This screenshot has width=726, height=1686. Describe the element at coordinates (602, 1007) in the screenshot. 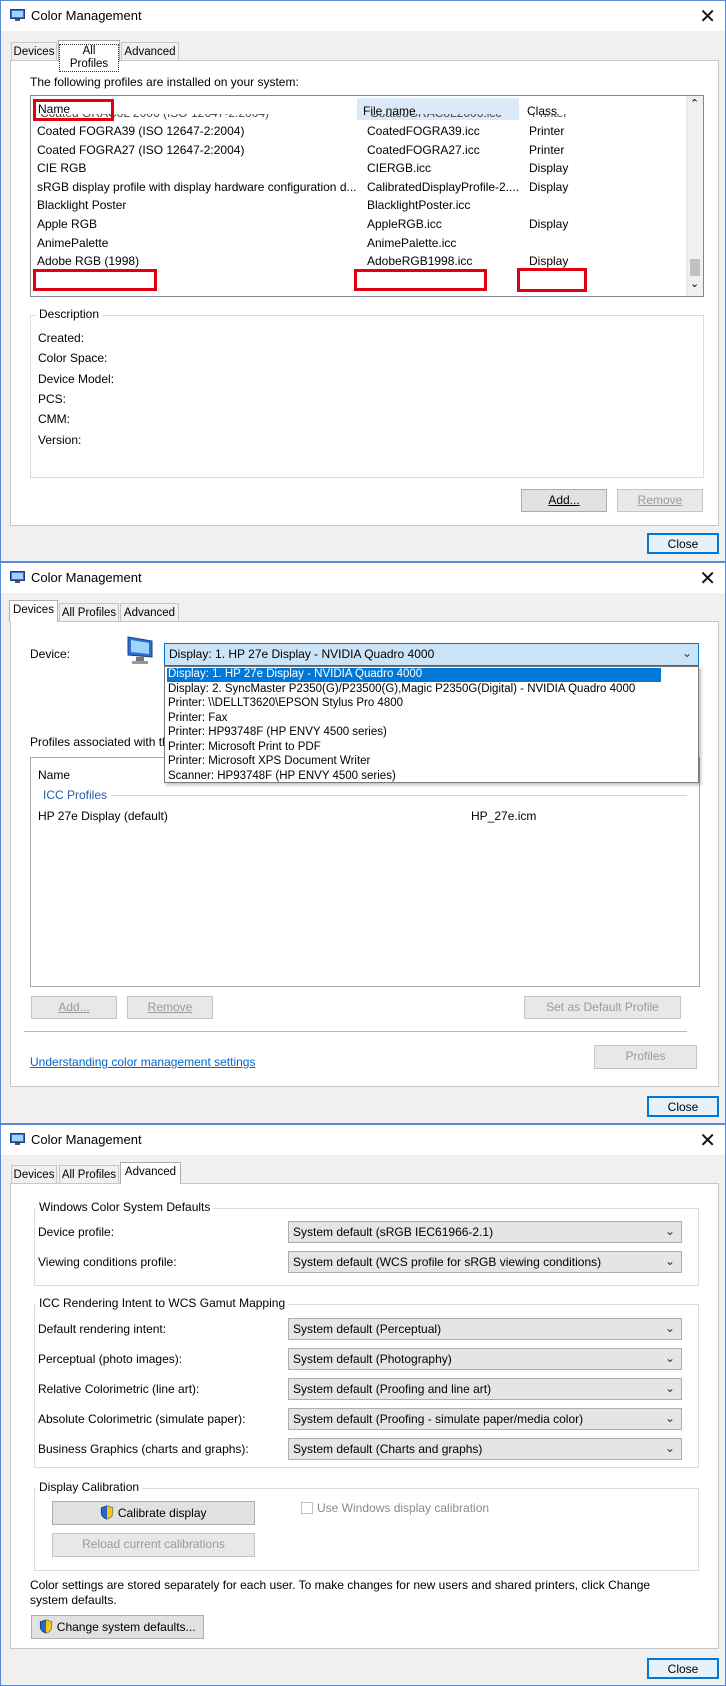

I see `set-default-profile-button: Set as Default Profile` at that location.